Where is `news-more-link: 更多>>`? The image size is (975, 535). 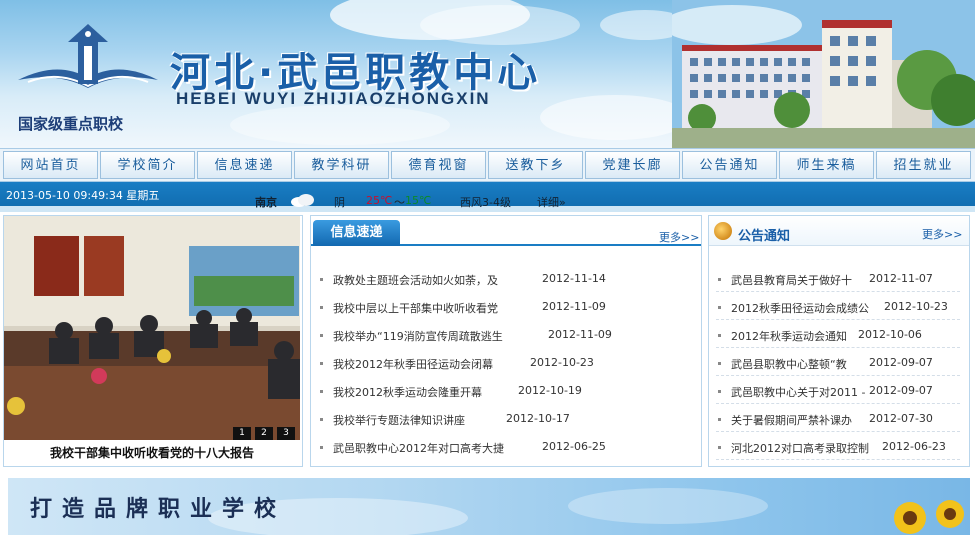 news-more-link: 更多>> is located at coordinates (679, 237).